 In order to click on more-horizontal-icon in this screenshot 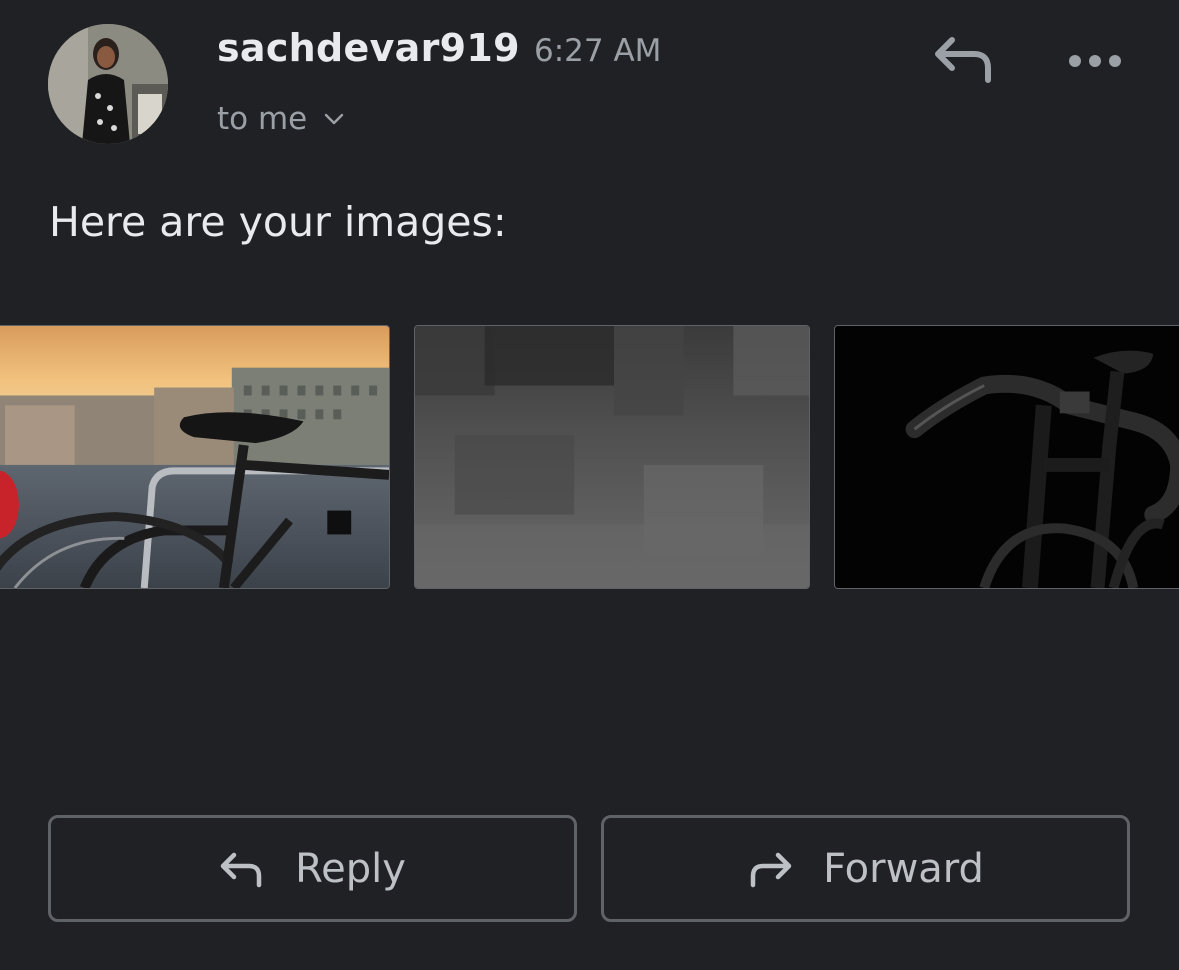, I will do `click(1095, 61)`.